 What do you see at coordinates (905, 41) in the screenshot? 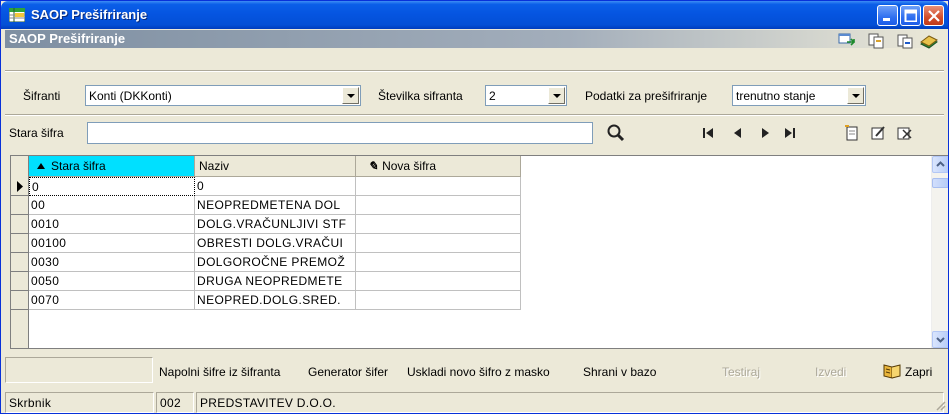
I see `paste-records-icon` at bounding box center [905, 41].